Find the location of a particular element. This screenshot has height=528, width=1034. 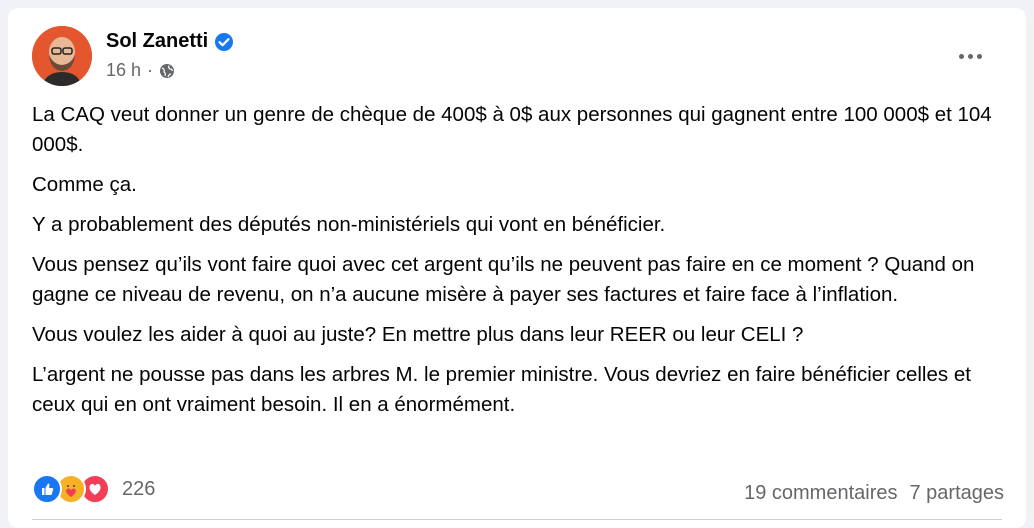

post-header: Sol Zanetti 16 h · is located at coordinates (519, 58).